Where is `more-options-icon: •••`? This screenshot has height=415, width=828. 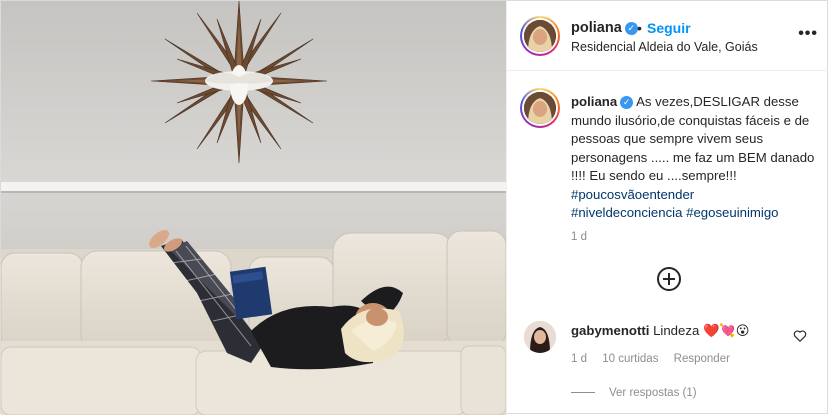 more-options-icon: ••• is located at coordinates (808, 34).